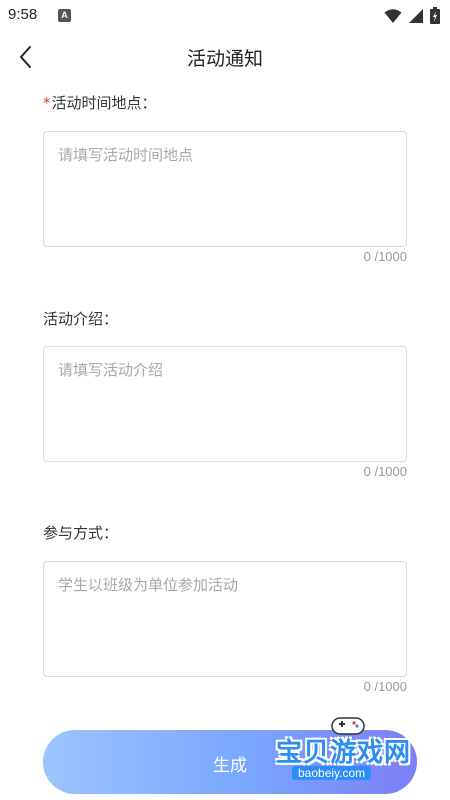 The height and width of the screenshot is (800, 450). What do you see at coordinates (64, 15) in the screenshot?
I see `notification-badge-icon: A` at bounding box center [64, 15].